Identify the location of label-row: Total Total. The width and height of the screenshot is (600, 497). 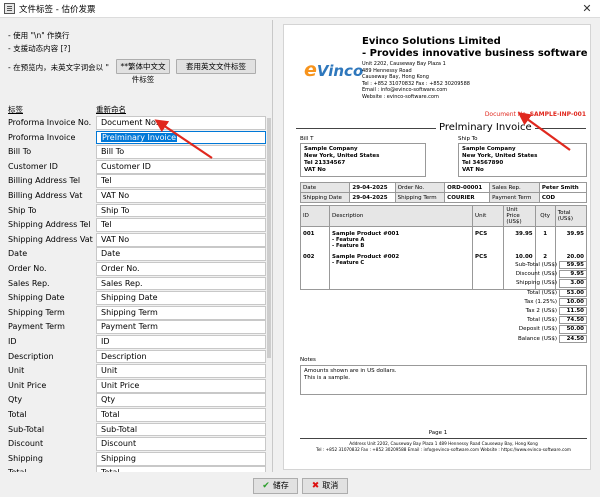
(137, 469).